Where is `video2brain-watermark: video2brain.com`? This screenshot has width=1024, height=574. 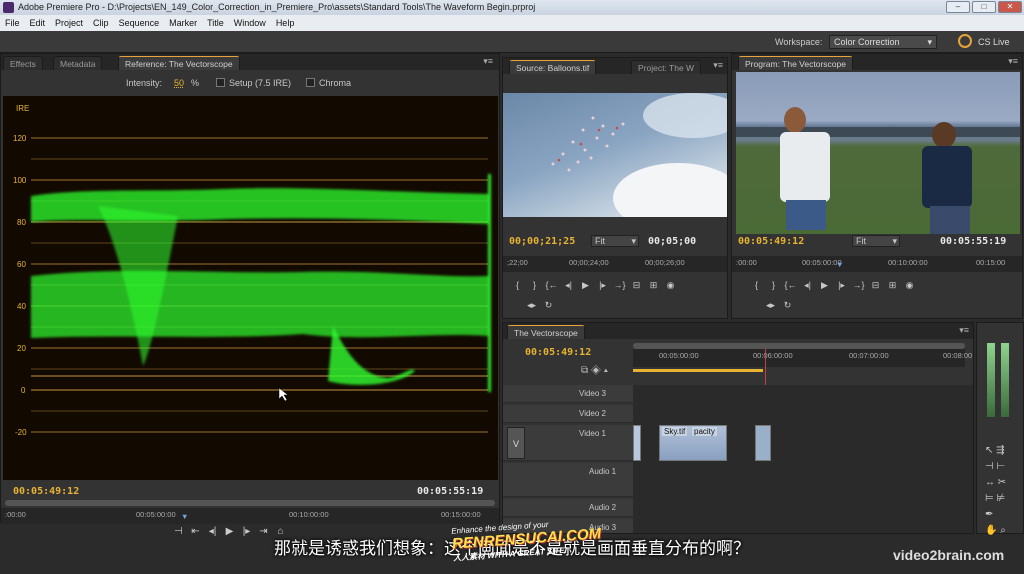 video2brain-watermark: video2brain.com is located at coordinates (949, 555).